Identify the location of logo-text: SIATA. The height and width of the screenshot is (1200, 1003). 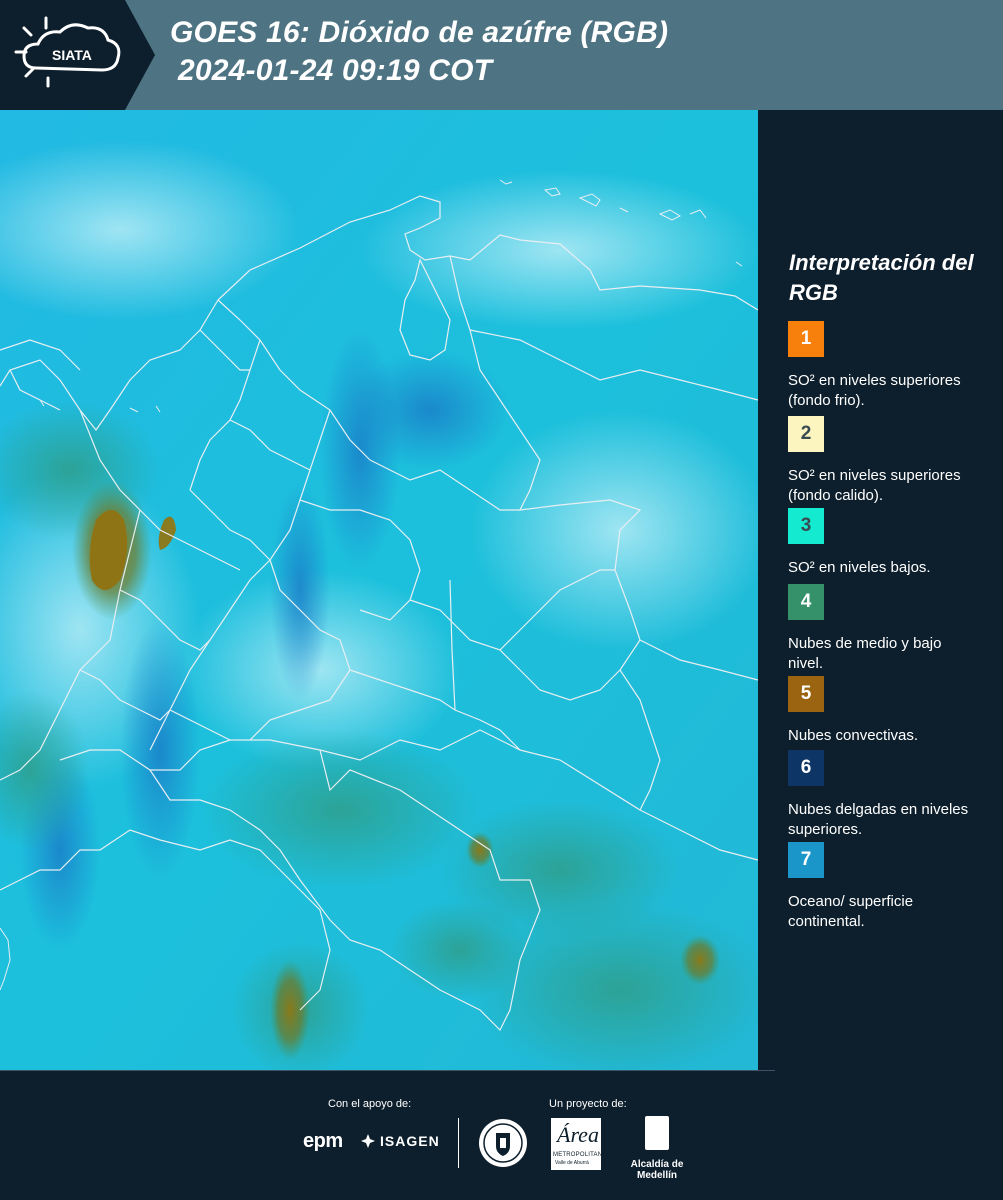
(72, 55).